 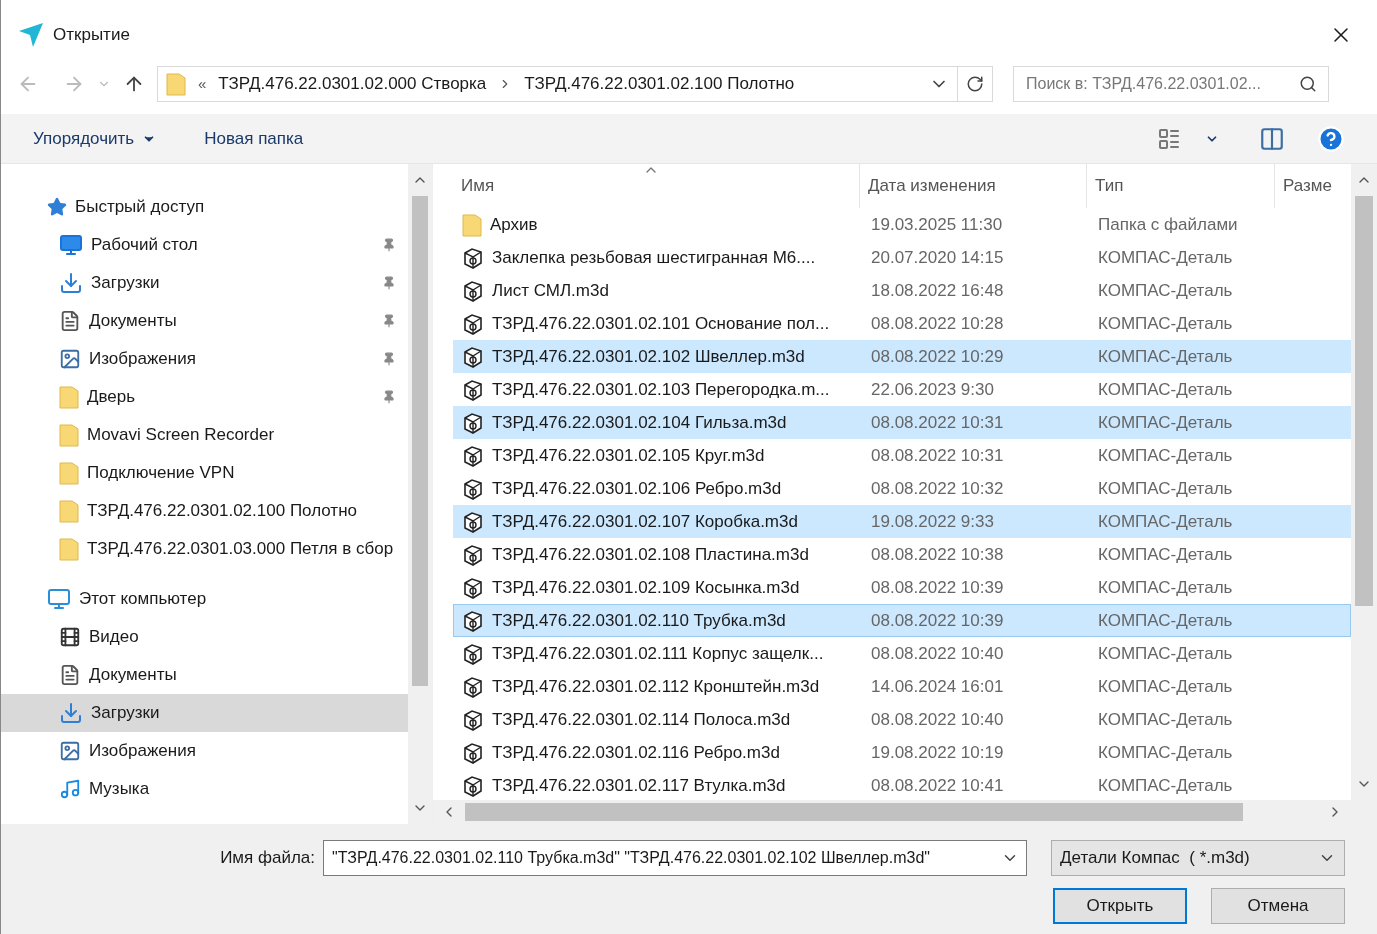 What do you see at coordinates (204, 549) in the screenshot?
I see `sidebar-item: ТЗРД.476.22.0301.03.000 Петля в сбор` at bounding box center [204, 549].